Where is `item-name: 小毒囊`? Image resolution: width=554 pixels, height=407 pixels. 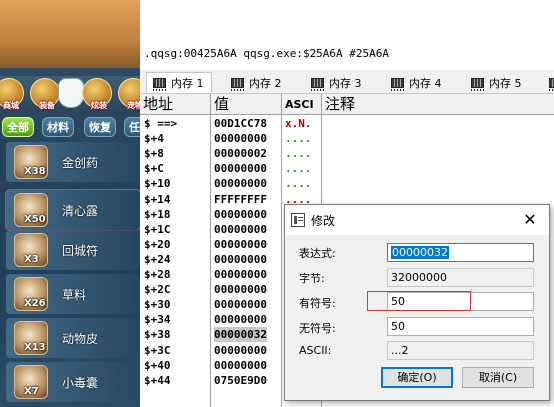 item-name: 小毒囊 is located at coordinates (80, 383).